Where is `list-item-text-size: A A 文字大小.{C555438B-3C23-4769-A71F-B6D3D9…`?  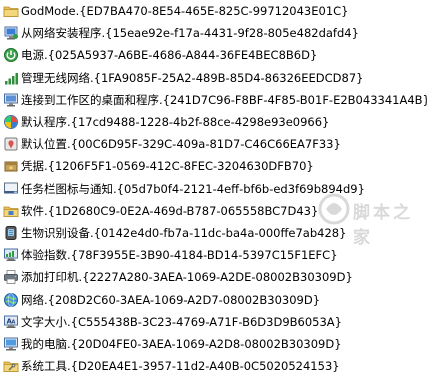
list-item-text-size: A A 文字大小.{C555438B-3C23-4769-A71F-B6D3D9… is located at coordinates (213, 322).